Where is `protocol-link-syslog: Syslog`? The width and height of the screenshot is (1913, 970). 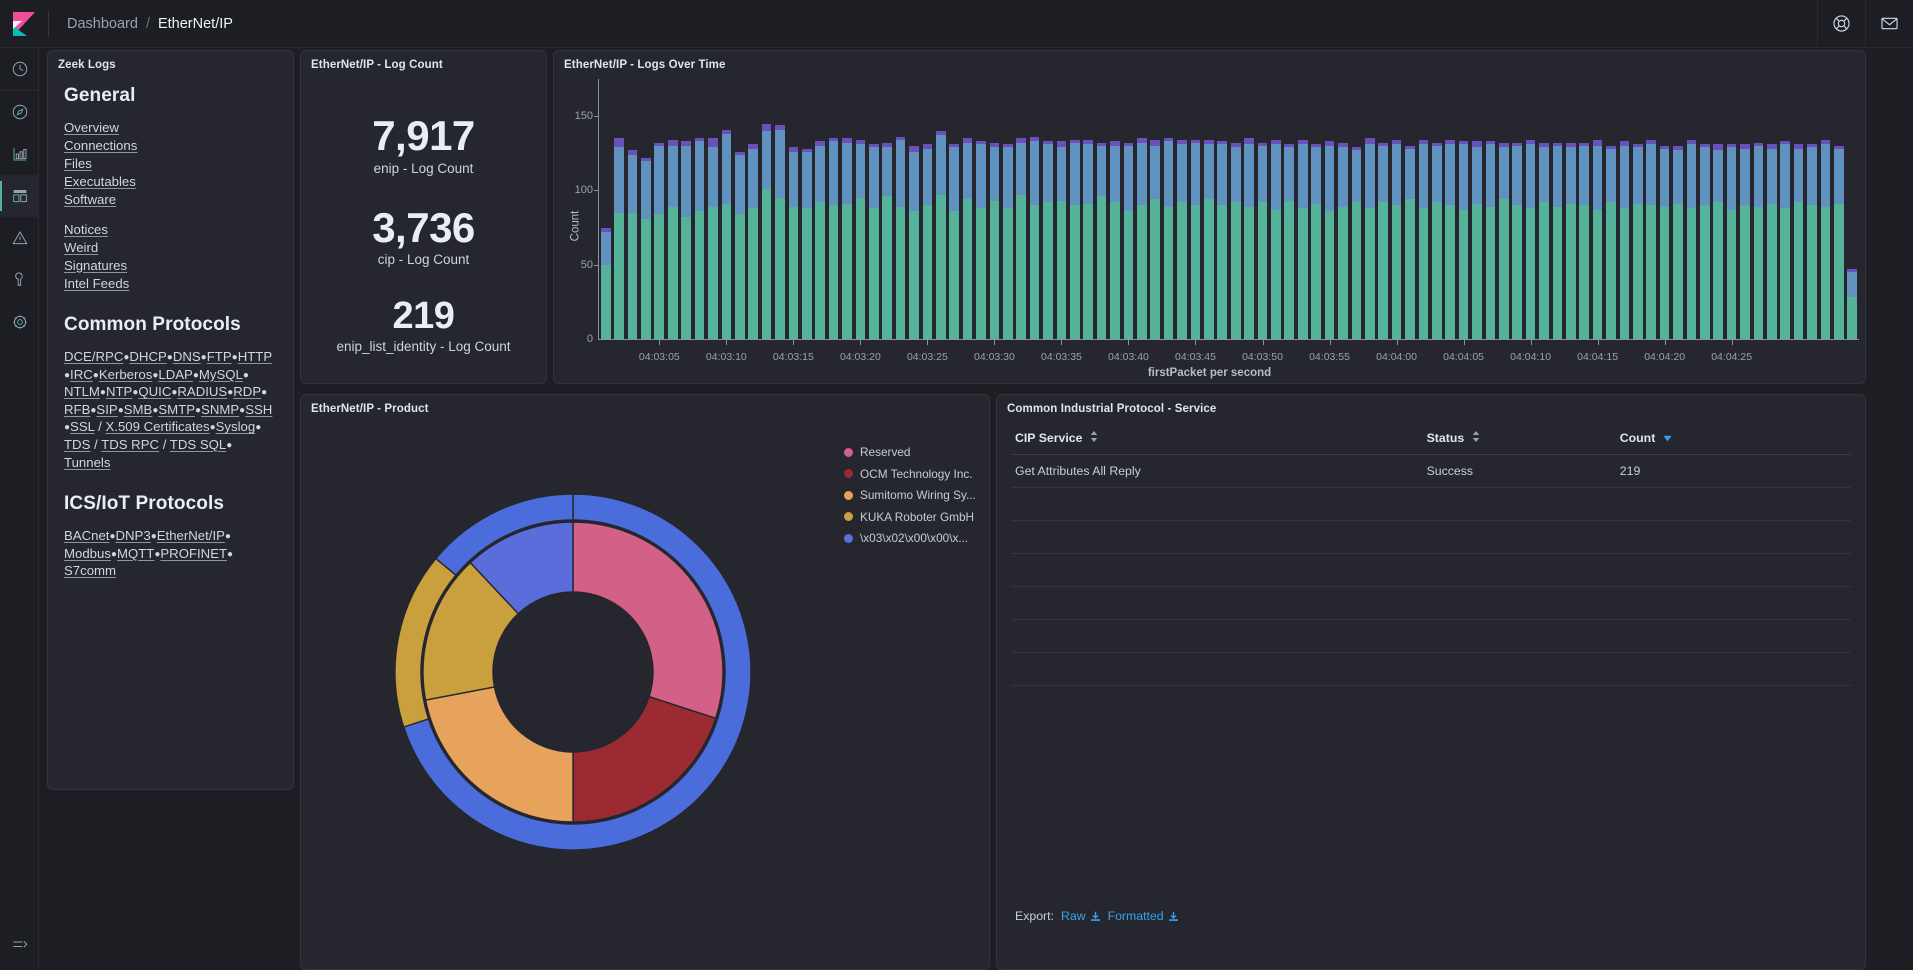 protocol-link-syslog: Syslog is located at coordinates (236, 426).